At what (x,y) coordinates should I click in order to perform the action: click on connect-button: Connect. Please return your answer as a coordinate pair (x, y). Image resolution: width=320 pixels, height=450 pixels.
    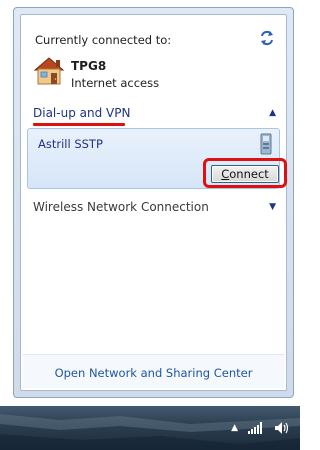
    Looking at the image, I should click on (245, 174).